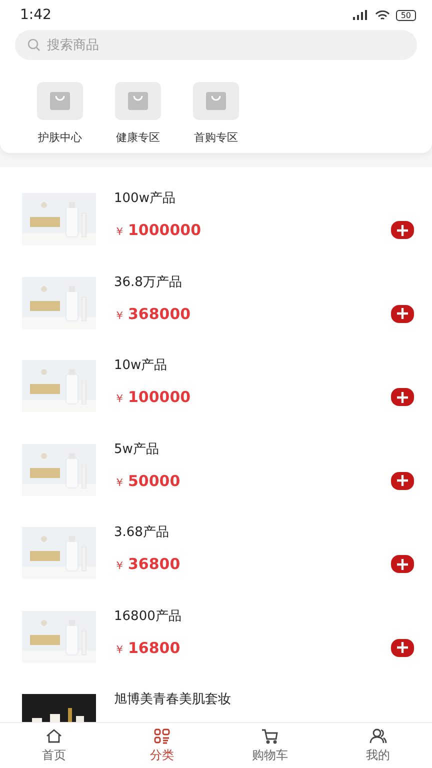  Describe the element at coordinates (162, 736) in the screenshot. I see `grid-icon` at that location.